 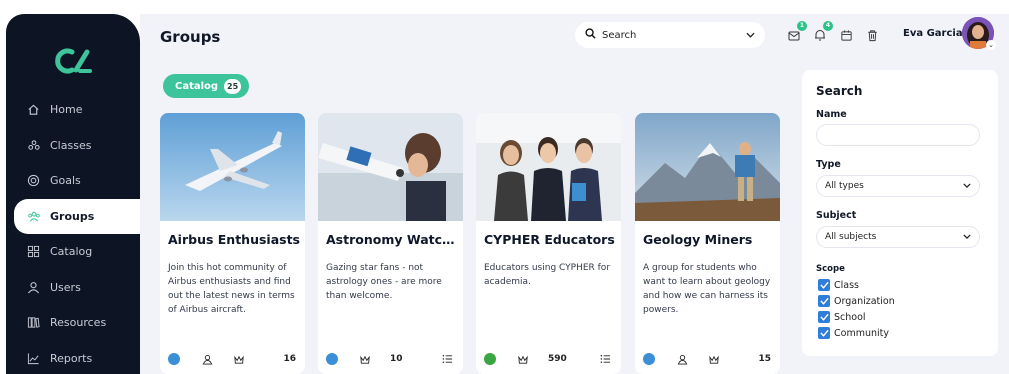 I want to click on sidebar-item-home: Home, so click(x=73, y=110).